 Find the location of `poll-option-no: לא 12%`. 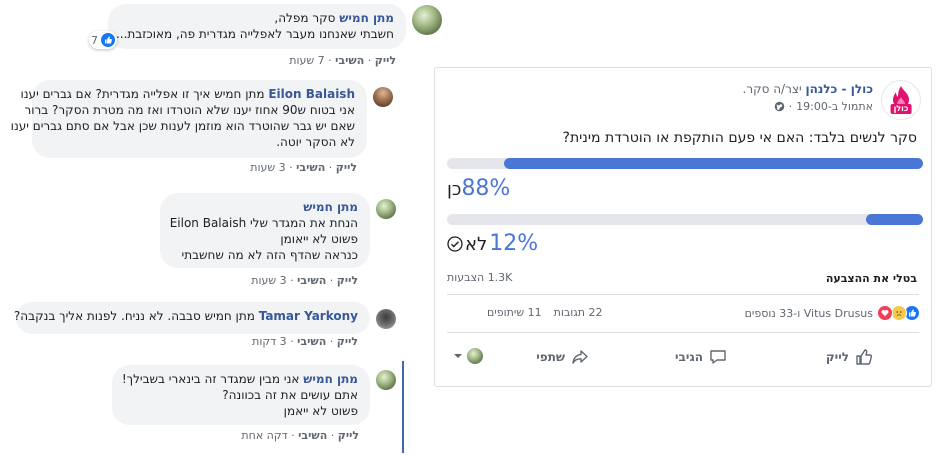

poll-option-no: לא 12% is located at coordinates (492, 243).